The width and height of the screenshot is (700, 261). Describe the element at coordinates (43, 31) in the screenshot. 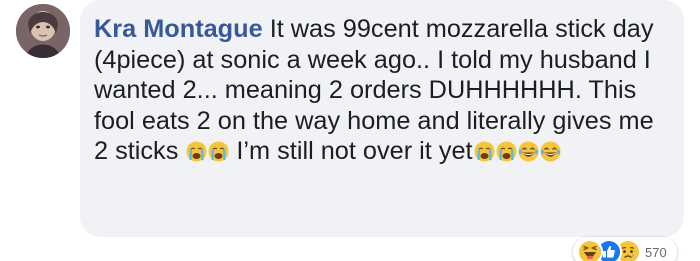

I see `avatar` at that location.